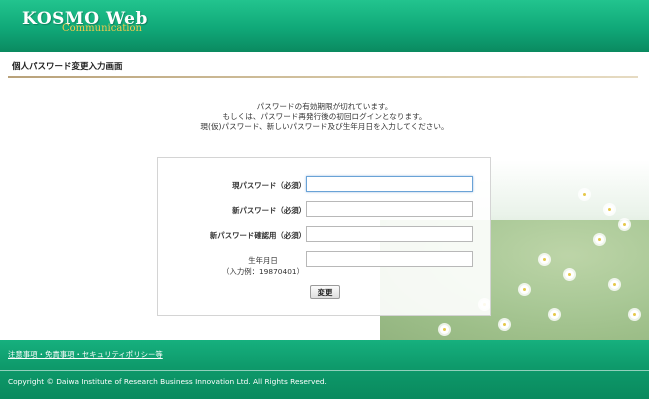 Image resolution: width=649 pixels, height=399 pixels. What do you see at coordinates (389, 209) in the screenshot?
I see `new-password-input` at bounding box center [389, 209].